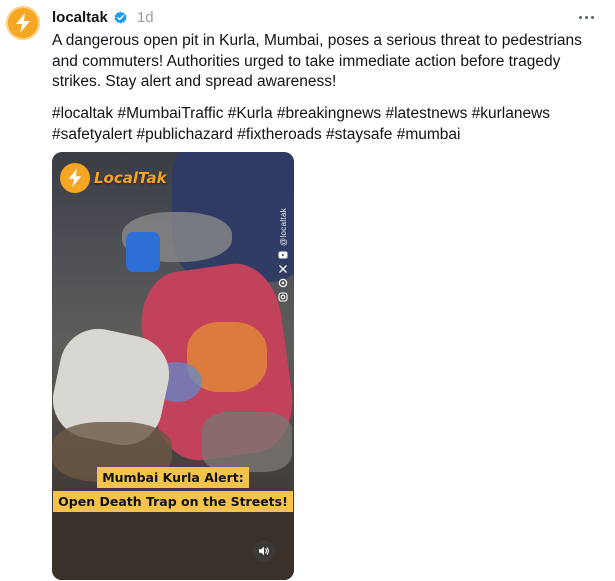  What do you see at coordinates (283, 227) in the screenshot?
I see `channel-handle: @localtak` at bounding box center [283, 227].